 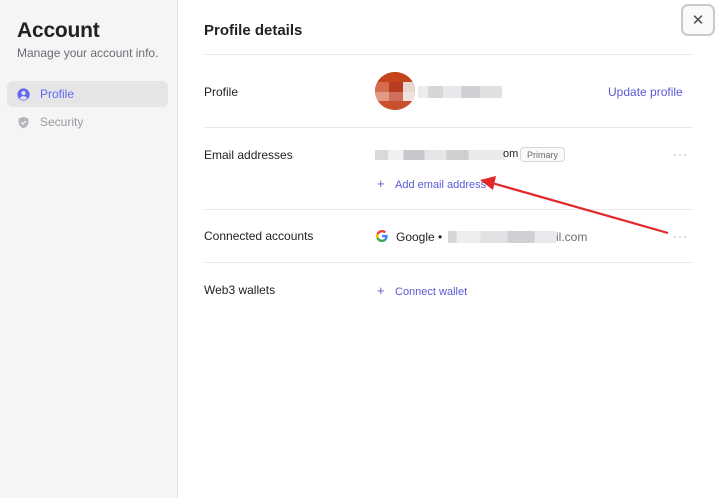 What do you see at coordinates (441, 185) in the screenshot?
I see `add-email-label: Add email address` at bounding box center [441, 185].